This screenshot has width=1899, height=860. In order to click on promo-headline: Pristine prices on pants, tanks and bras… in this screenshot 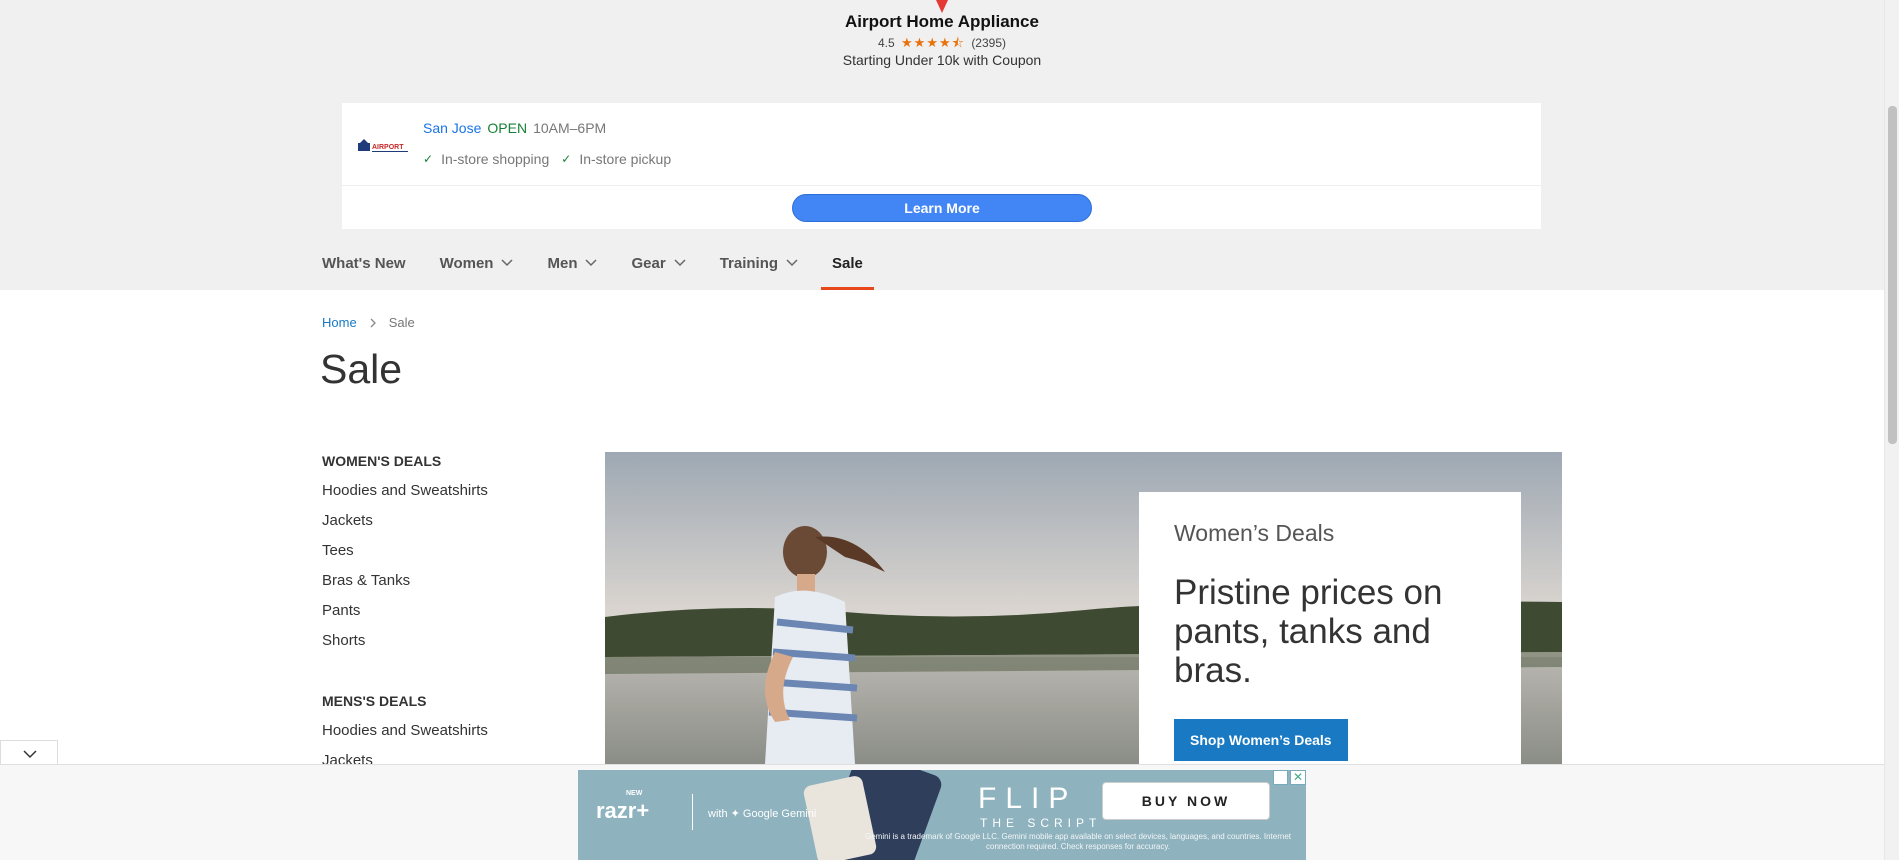, I will do `click(1308, 631)`.